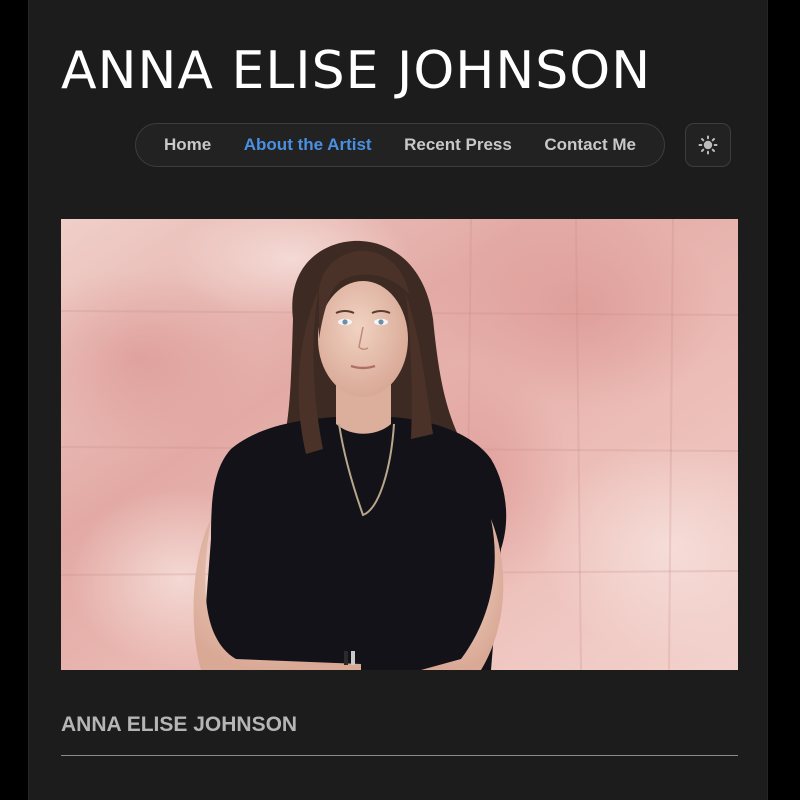 This screenshot has height=800, width=800. I want to click on site-title: ANNA ELISE JOHNSON, so click(401, 71).